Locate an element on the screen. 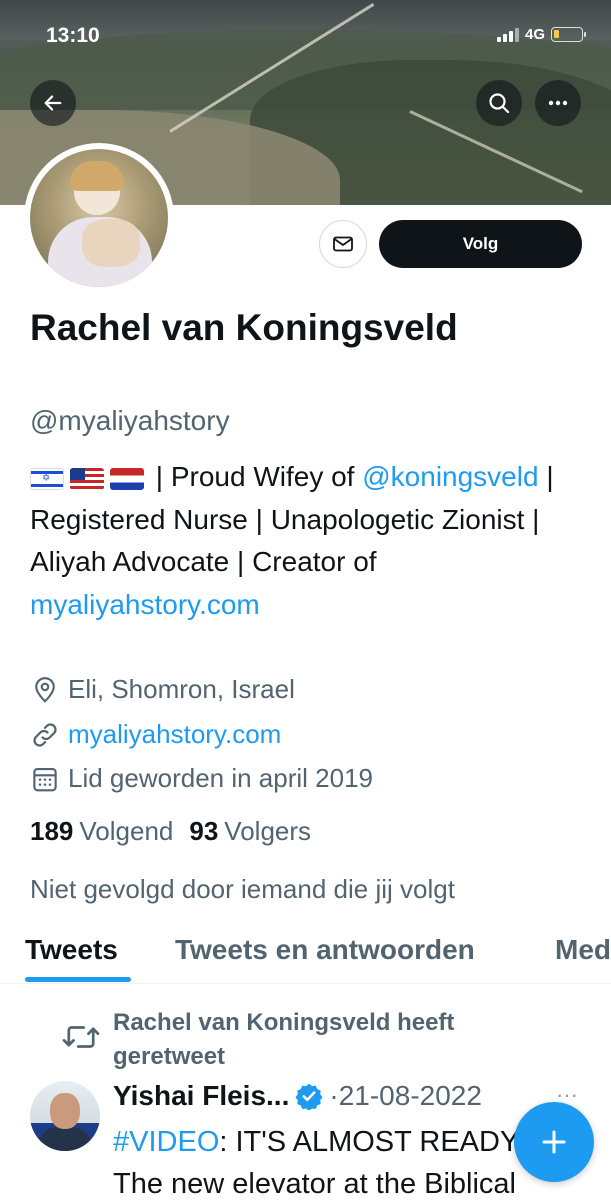 The width and height of the screenshot is (611, 1200). arrow-left-icon is located at coordinates (53, 103).